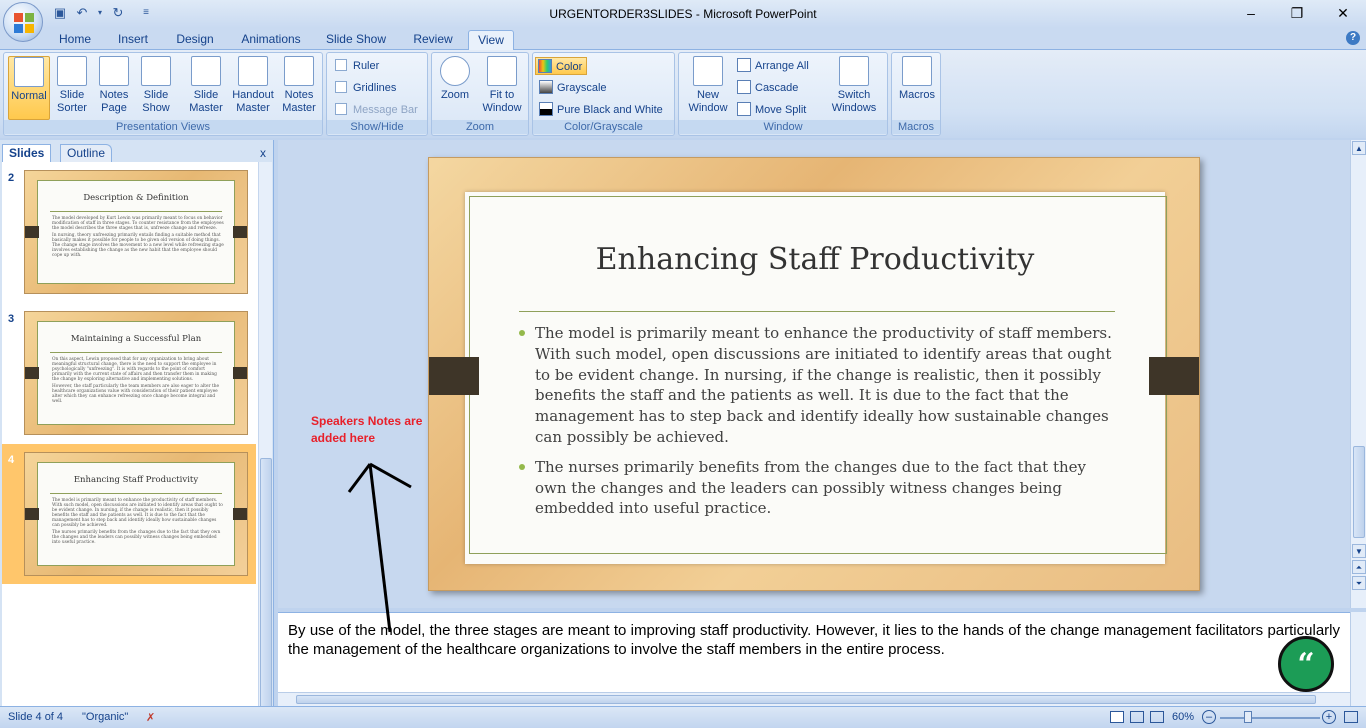  I want to click on panel-scroll-thumb, so click(266, 583).